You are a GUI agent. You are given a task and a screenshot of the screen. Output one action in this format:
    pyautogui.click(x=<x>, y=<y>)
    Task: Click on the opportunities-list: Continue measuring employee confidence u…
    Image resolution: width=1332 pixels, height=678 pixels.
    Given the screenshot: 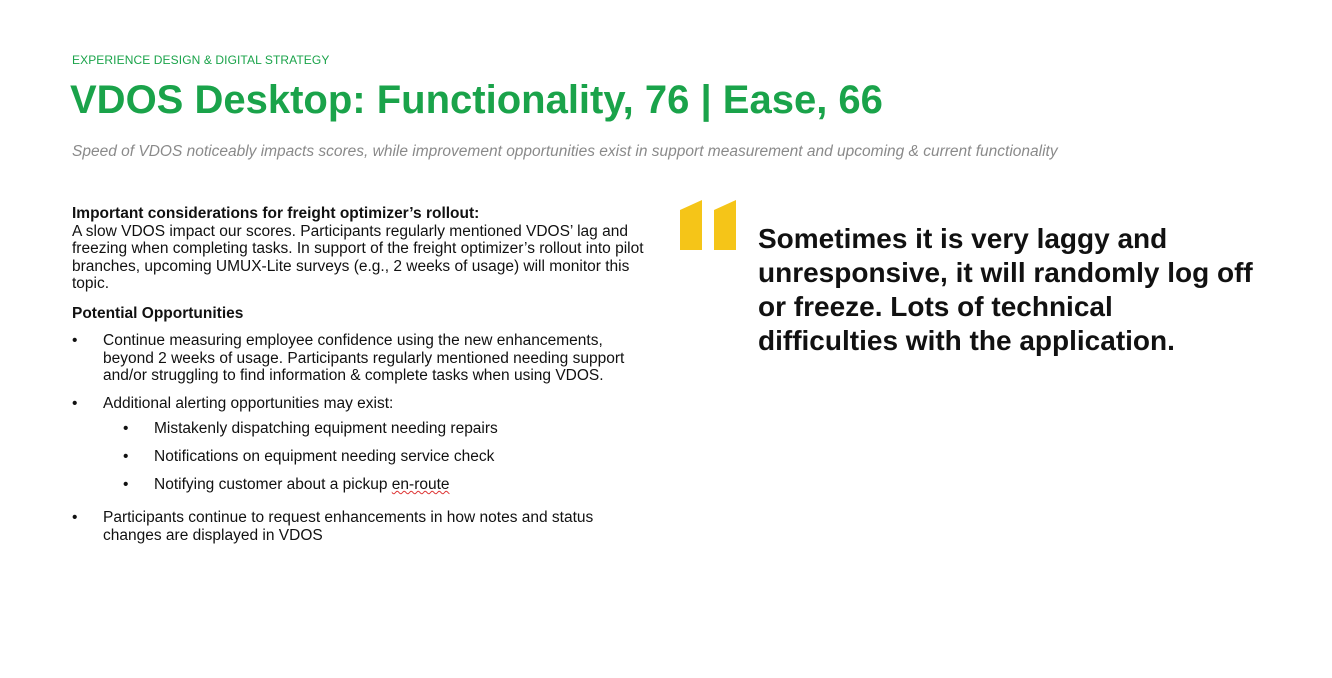 What is the action you would take?
    pyautogui.click(x=359, y=438)
    